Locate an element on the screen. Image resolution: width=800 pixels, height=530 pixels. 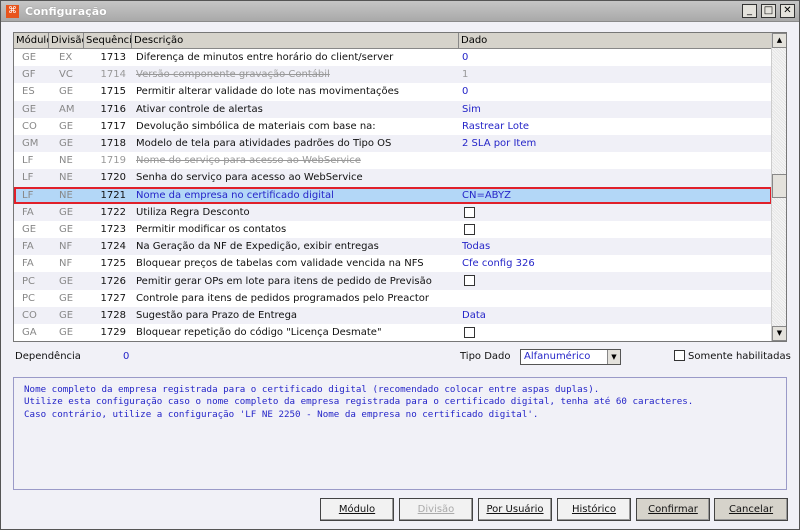
cell-descricao: Ativar controle de alertas is located at coordinates (199, 109).